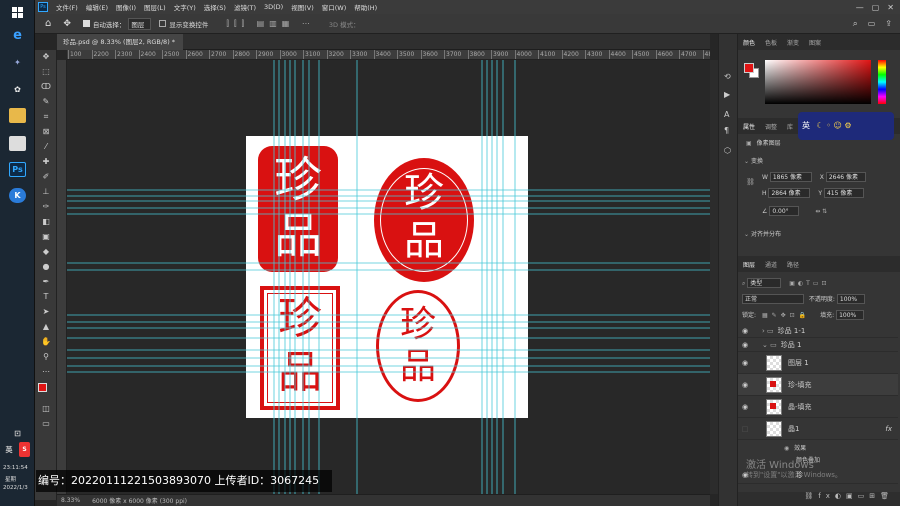 Image resolution: width=900 pixels, height=506 pixels. What do you see at coordinates (17, 115) in the screenshot?
I see `file-explorer-icon` at bounding box center [17, 115].